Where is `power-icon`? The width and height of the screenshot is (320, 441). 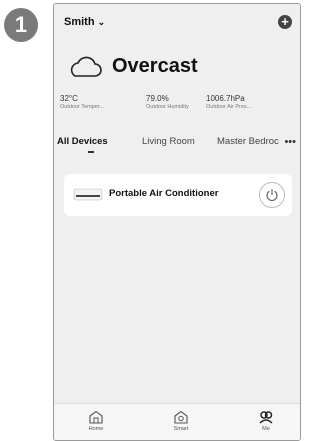 power-icon is located at coordinates (272, 195).